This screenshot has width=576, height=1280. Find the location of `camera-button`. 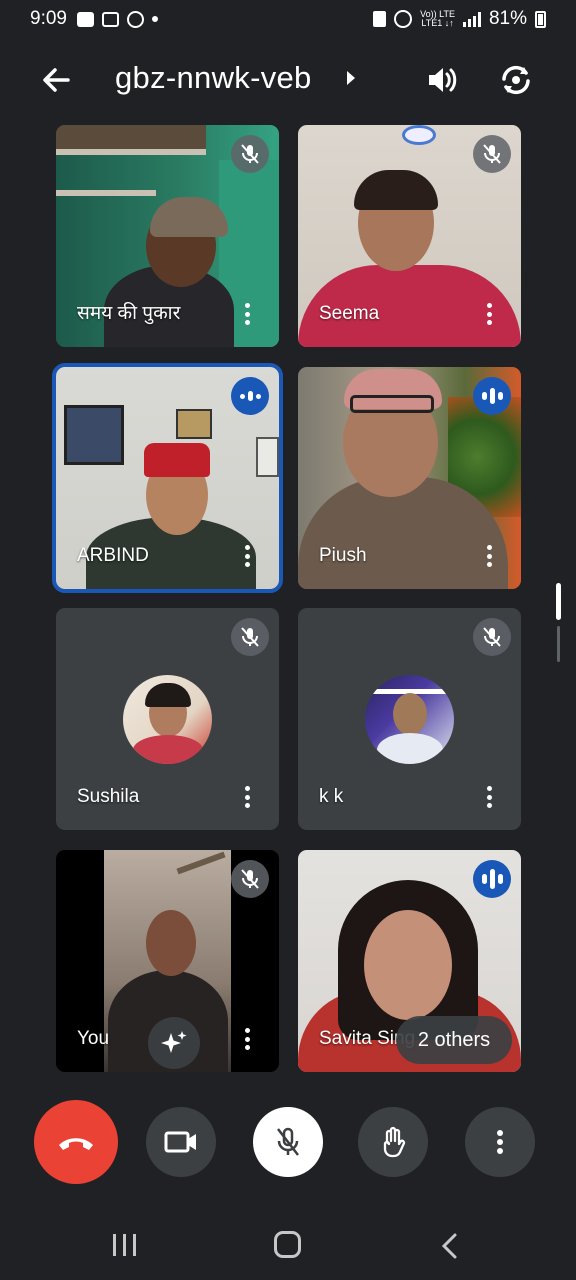

camera-button is located at coordinates (181, 1142).